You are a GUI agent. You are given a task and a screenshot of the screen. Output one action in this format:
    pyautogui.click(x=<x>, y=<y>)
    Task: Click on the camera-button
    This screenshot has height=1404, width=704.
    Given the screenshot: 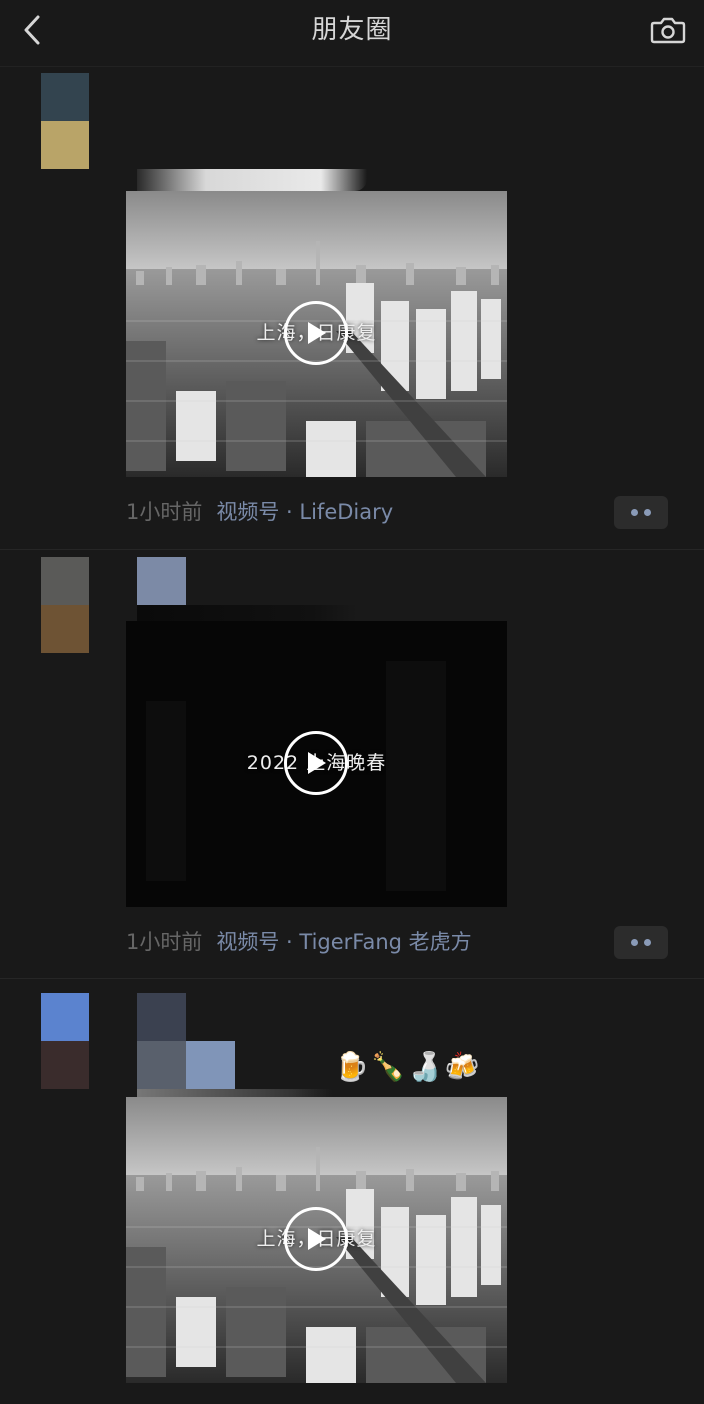 What is the action you would take?
    pyautogui.click(x=668, y=30)
    